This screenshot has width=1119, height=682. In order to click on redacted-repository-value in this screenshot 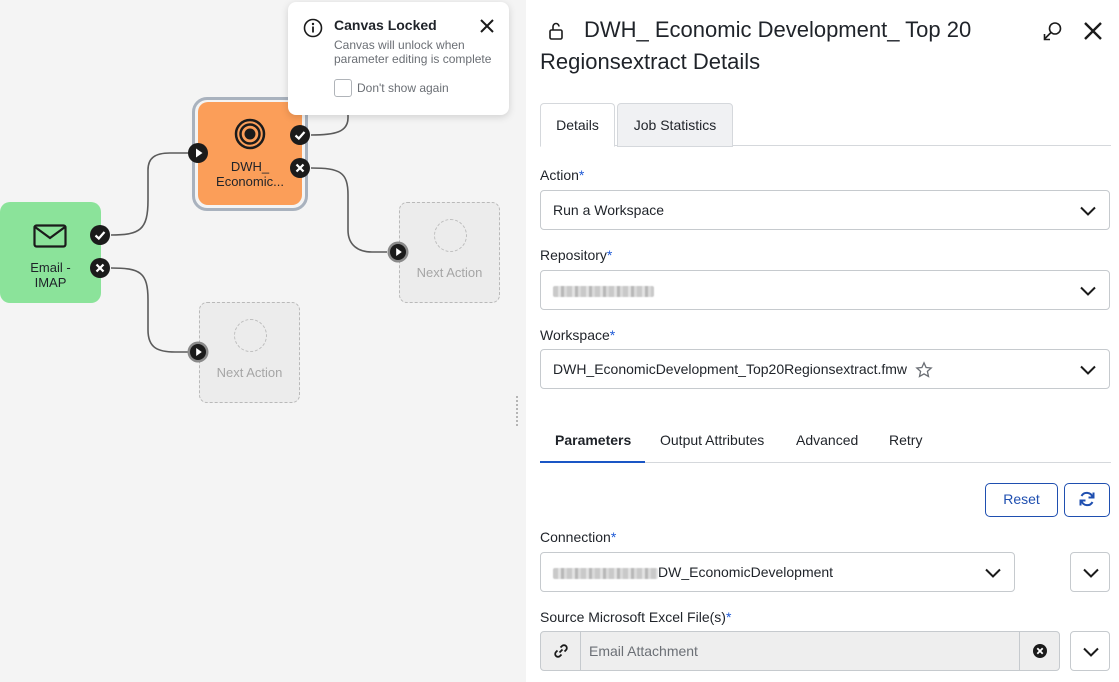, I will do `click(603, 291)`.